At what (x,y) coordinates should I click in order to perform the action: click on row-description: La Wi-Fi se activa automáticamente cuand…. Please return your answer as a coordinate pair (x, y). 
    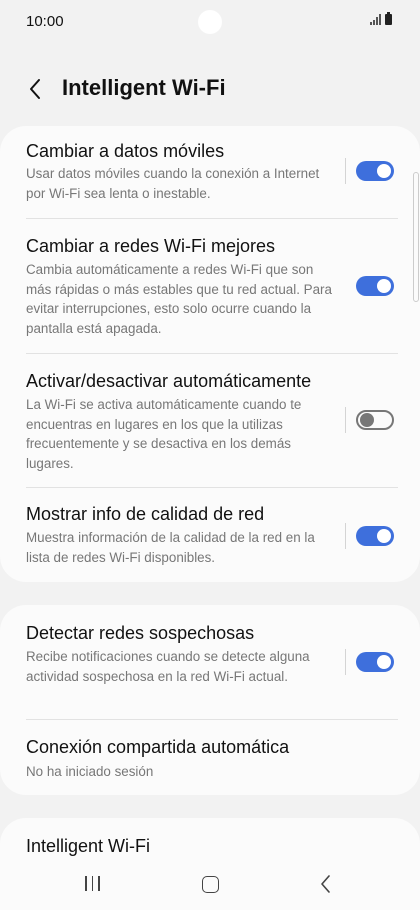
    Looking at the image, I should click on (164, 434).